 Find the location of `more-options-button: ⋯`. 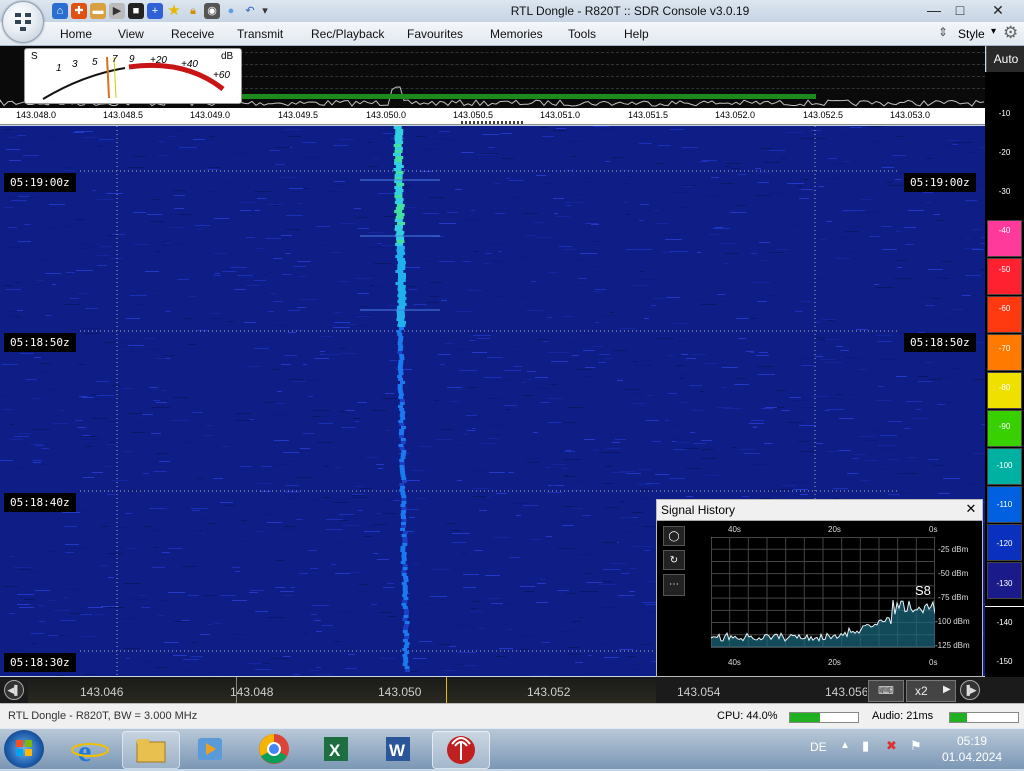

more-options-button: ⋯ is located at coordinates (674, 585).